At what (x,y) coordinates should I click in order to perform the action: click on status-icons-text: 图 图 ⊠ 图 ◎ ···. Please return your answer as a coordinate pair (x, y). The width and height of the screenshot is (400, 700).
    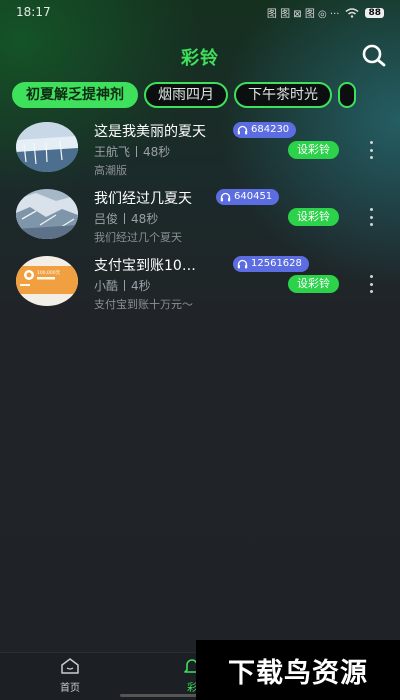
    Looking at the image, I should click on (303, 14).